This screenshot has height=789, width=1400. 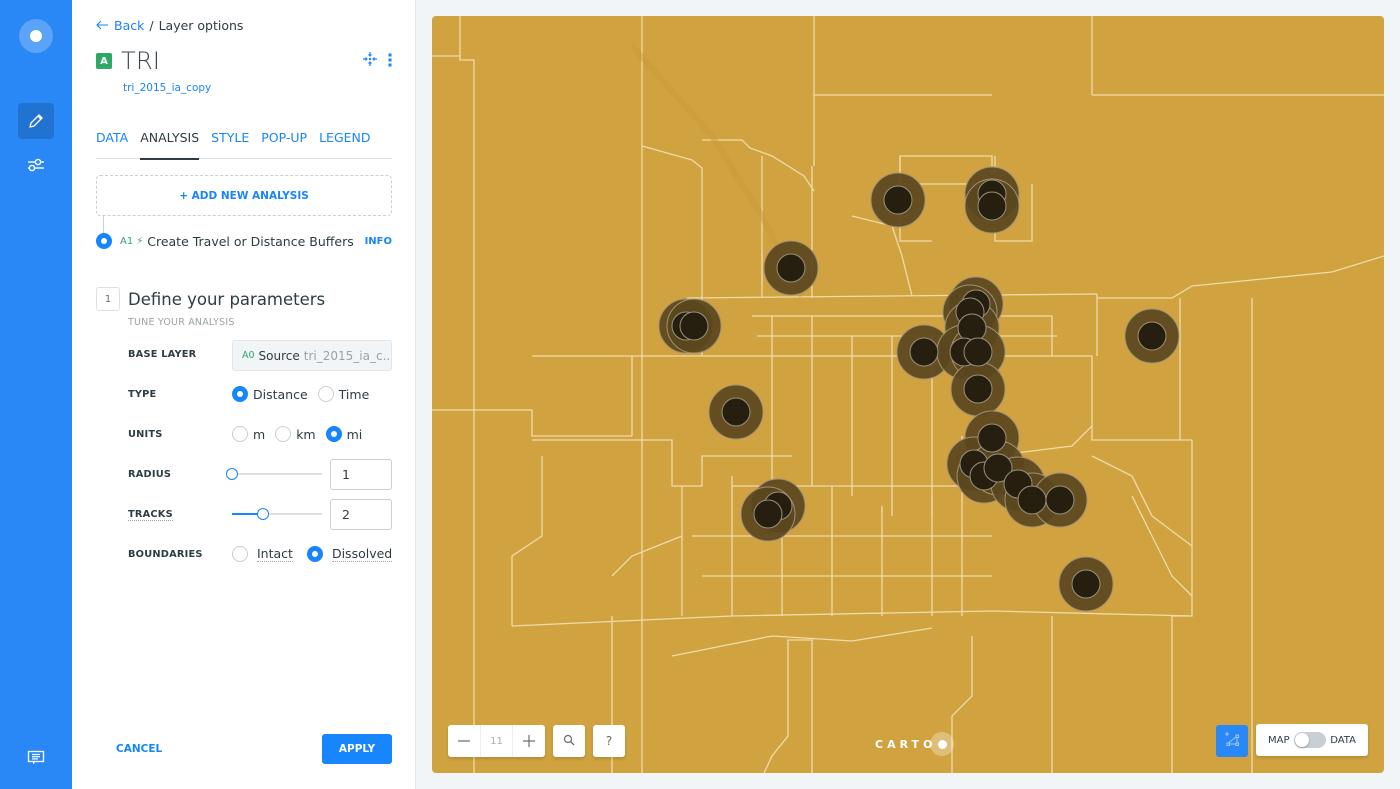 I want to click on tab-analysis: ANALYSIS, so click(x=169, y=144).